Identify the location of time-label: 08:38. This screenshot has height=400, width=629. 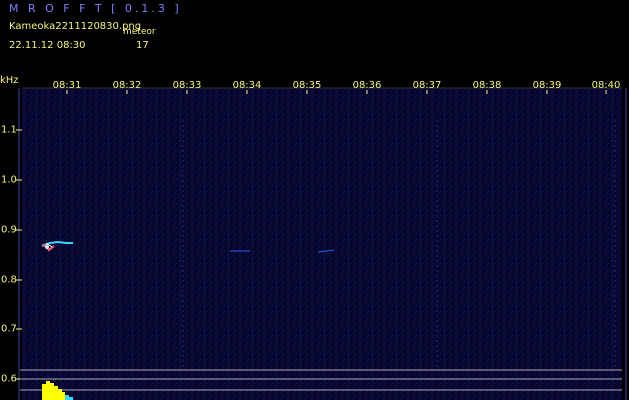
(487, 85).